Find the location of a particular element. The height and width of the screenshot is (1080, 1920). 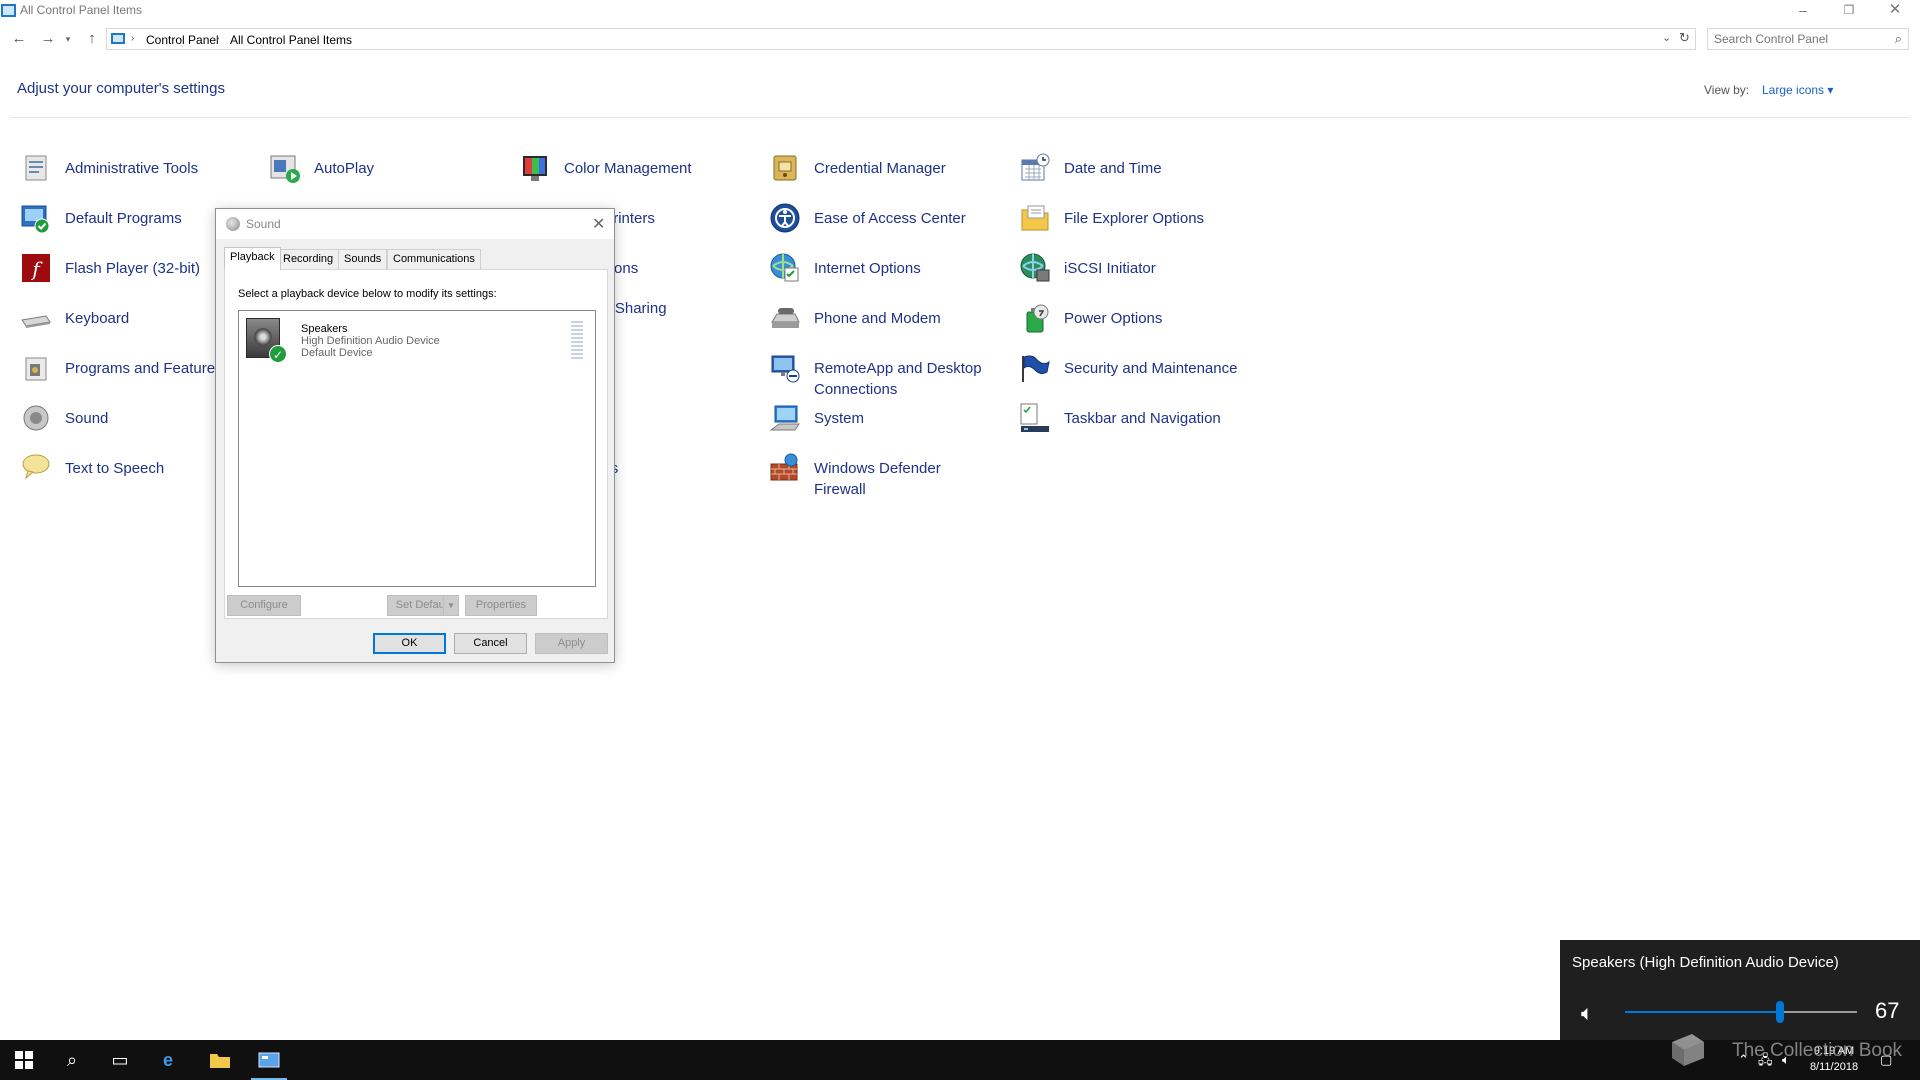

control-panel-taskbar-icon is located at coordinates (269, 1060).